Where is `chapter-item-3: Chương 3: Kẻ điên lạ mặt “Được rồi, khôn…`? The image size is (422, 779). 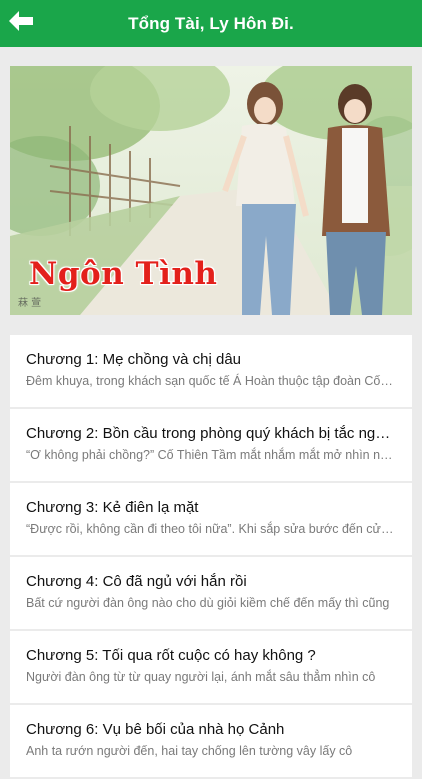 chapter-item-3: Chương 3: Kẻ điên lạ mặt “Được rồi, khôn… is located at coordinates (211, 519).